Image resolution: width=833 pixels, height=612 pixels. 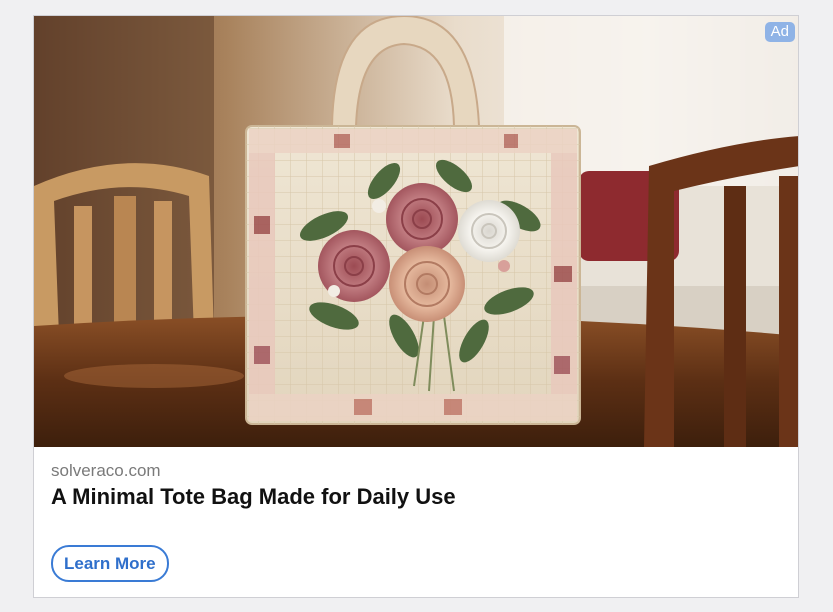 What do you see at coordinates (779, 32) in the screenshot?
I see `ad-badge: Ad` at bounding box center [779, 32].